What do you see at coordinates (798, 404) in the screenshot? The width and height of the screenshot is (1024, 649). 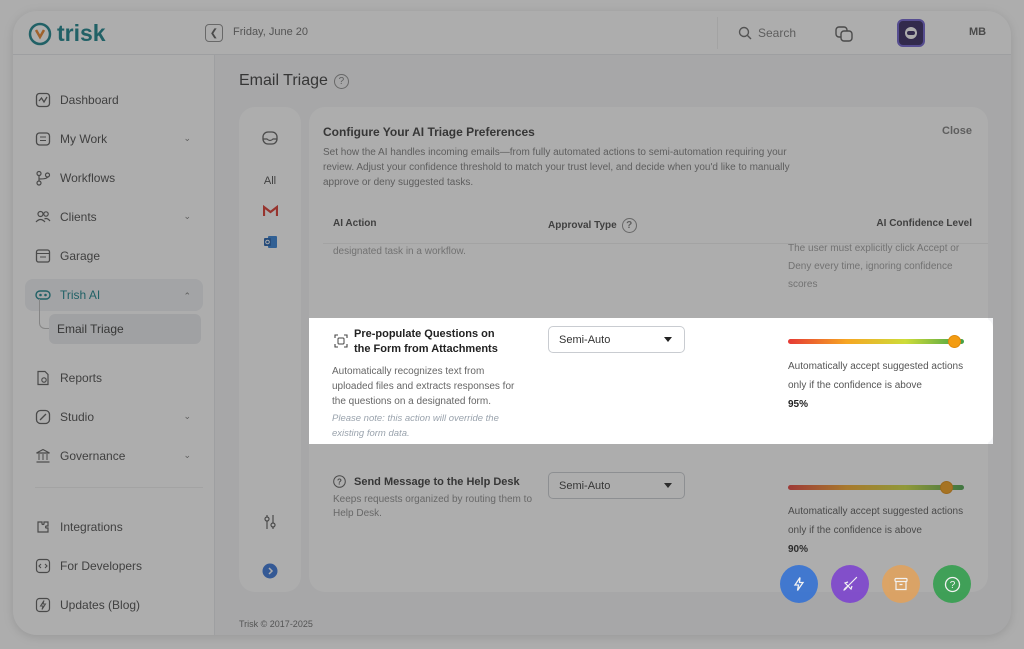 I see `confidence-value: 95%` at bounding box center [798, 404].